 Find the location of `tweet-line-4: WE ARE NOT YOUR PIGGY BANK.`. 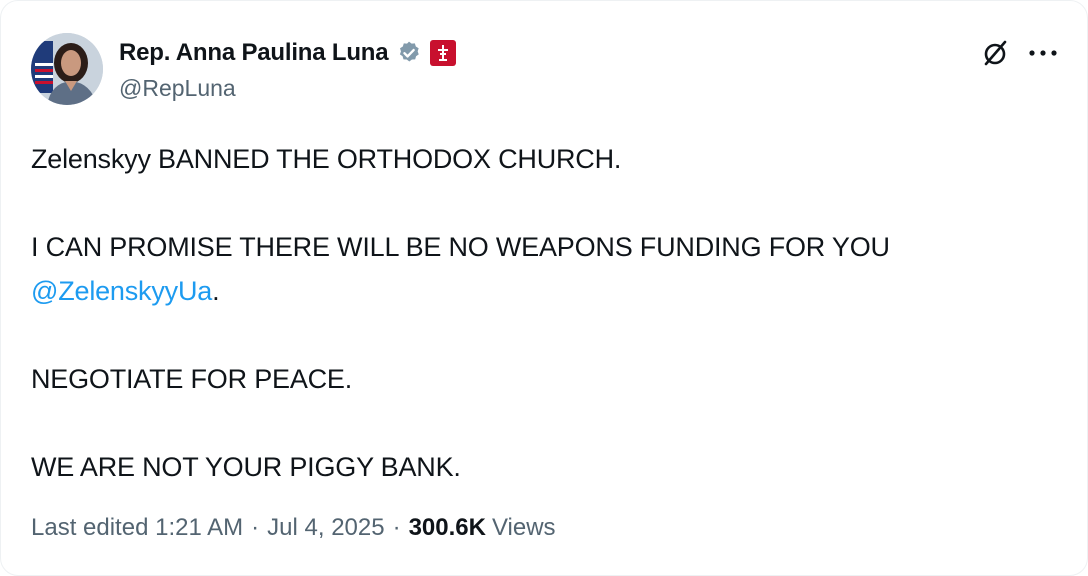

tweet-line-4: WE ARE NOT YOUR PIGGY BANK. is located at coordinates (246, 467).